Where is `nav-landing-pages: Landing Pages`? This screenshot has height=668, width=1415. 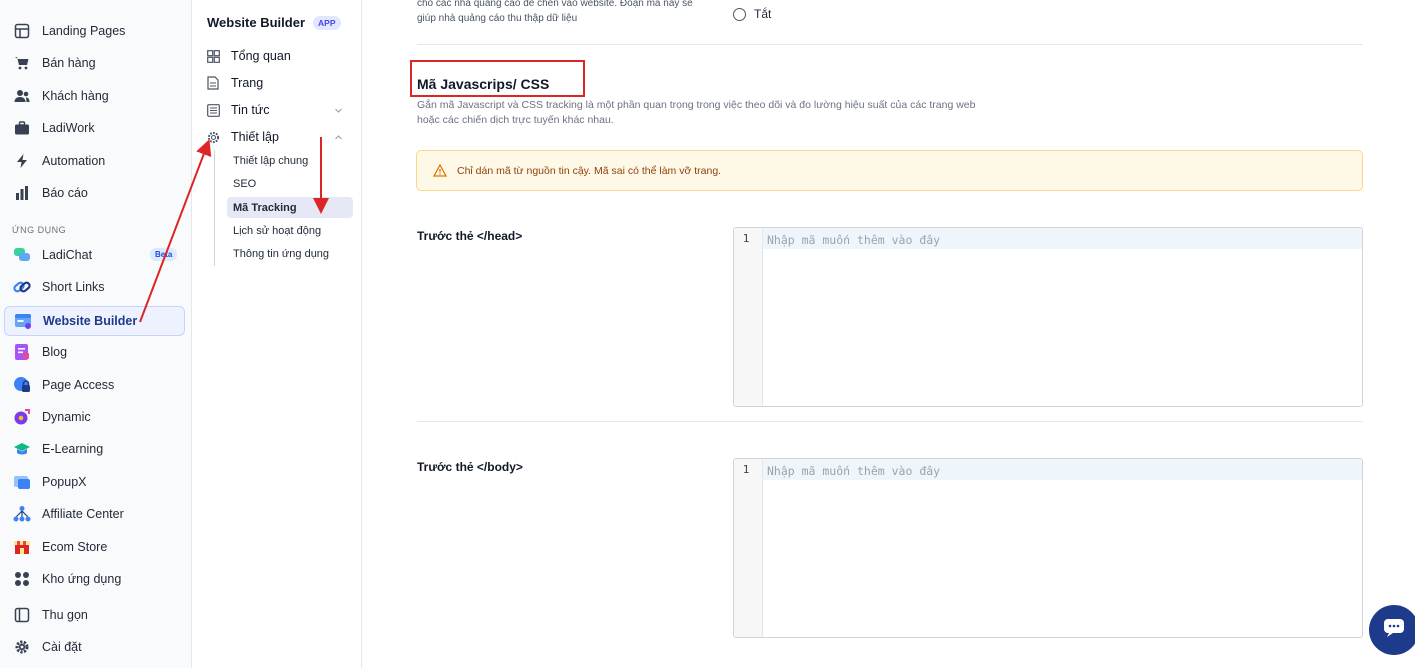
nav-landing-pages: Landing Pages is located at coordinates (94, 31).